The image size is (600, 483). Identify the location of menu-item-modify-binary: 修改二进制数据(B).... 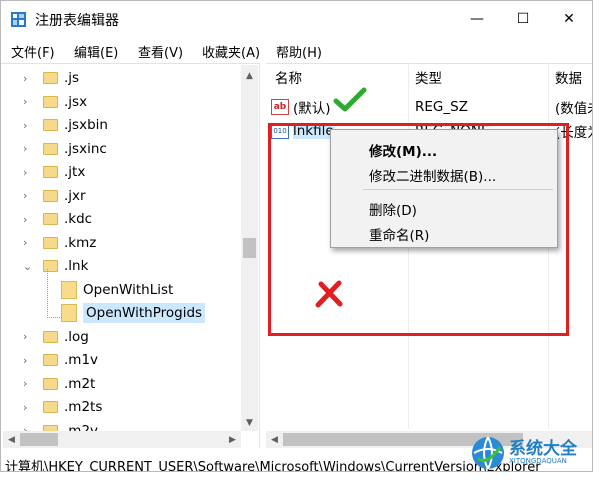
(432, 175).